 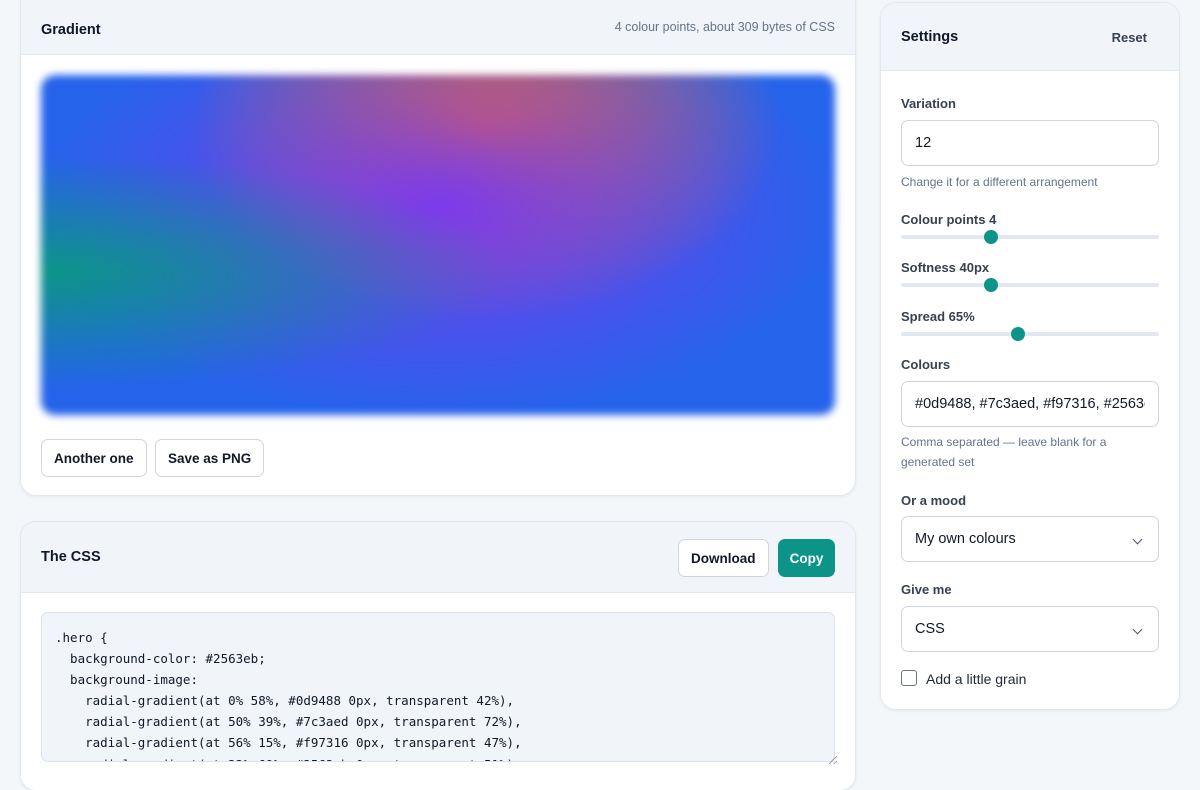 What do you see at coordinates (930, 37) in the screenshot?
I see `settings-title: Settings` at bounding box center [930, 37].